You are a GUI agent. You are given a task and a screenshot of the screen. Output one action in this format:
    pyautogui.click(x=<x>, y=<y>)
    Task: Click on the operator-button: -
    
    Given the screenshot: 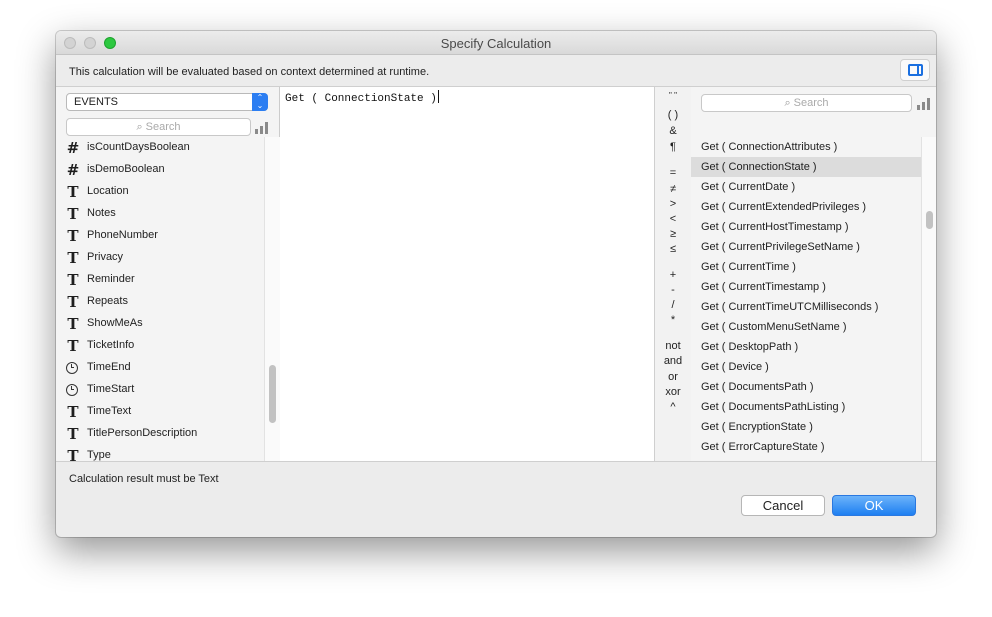 What is the action you would take?
    pyautogui.click(x=673, y=290)
    